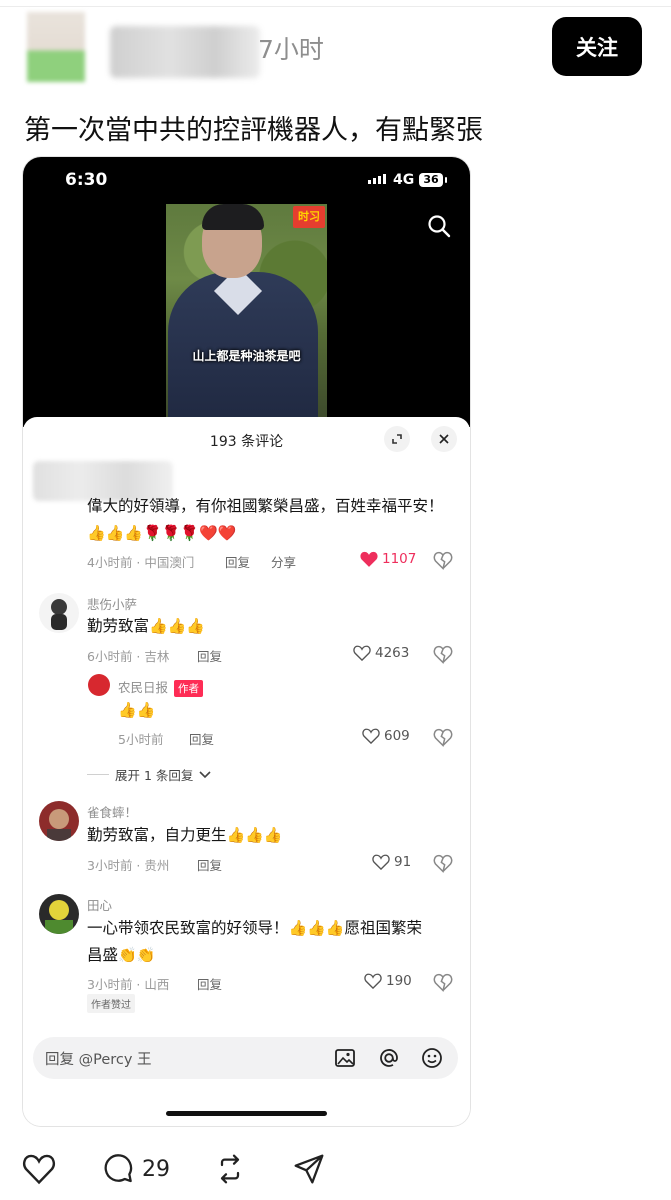  Describe the element at coordinates (86, 180) in the screenshot. I see `status-time: 6:30` at that location.